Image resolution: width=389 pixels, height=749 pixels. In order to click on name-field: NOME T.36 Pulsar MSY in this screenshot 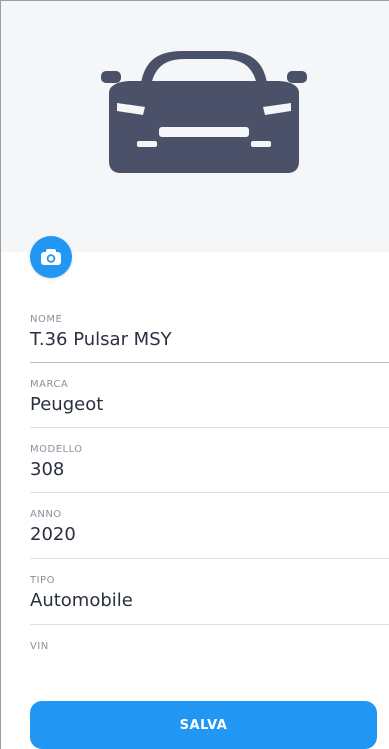, I will do `click(209, 338)`.